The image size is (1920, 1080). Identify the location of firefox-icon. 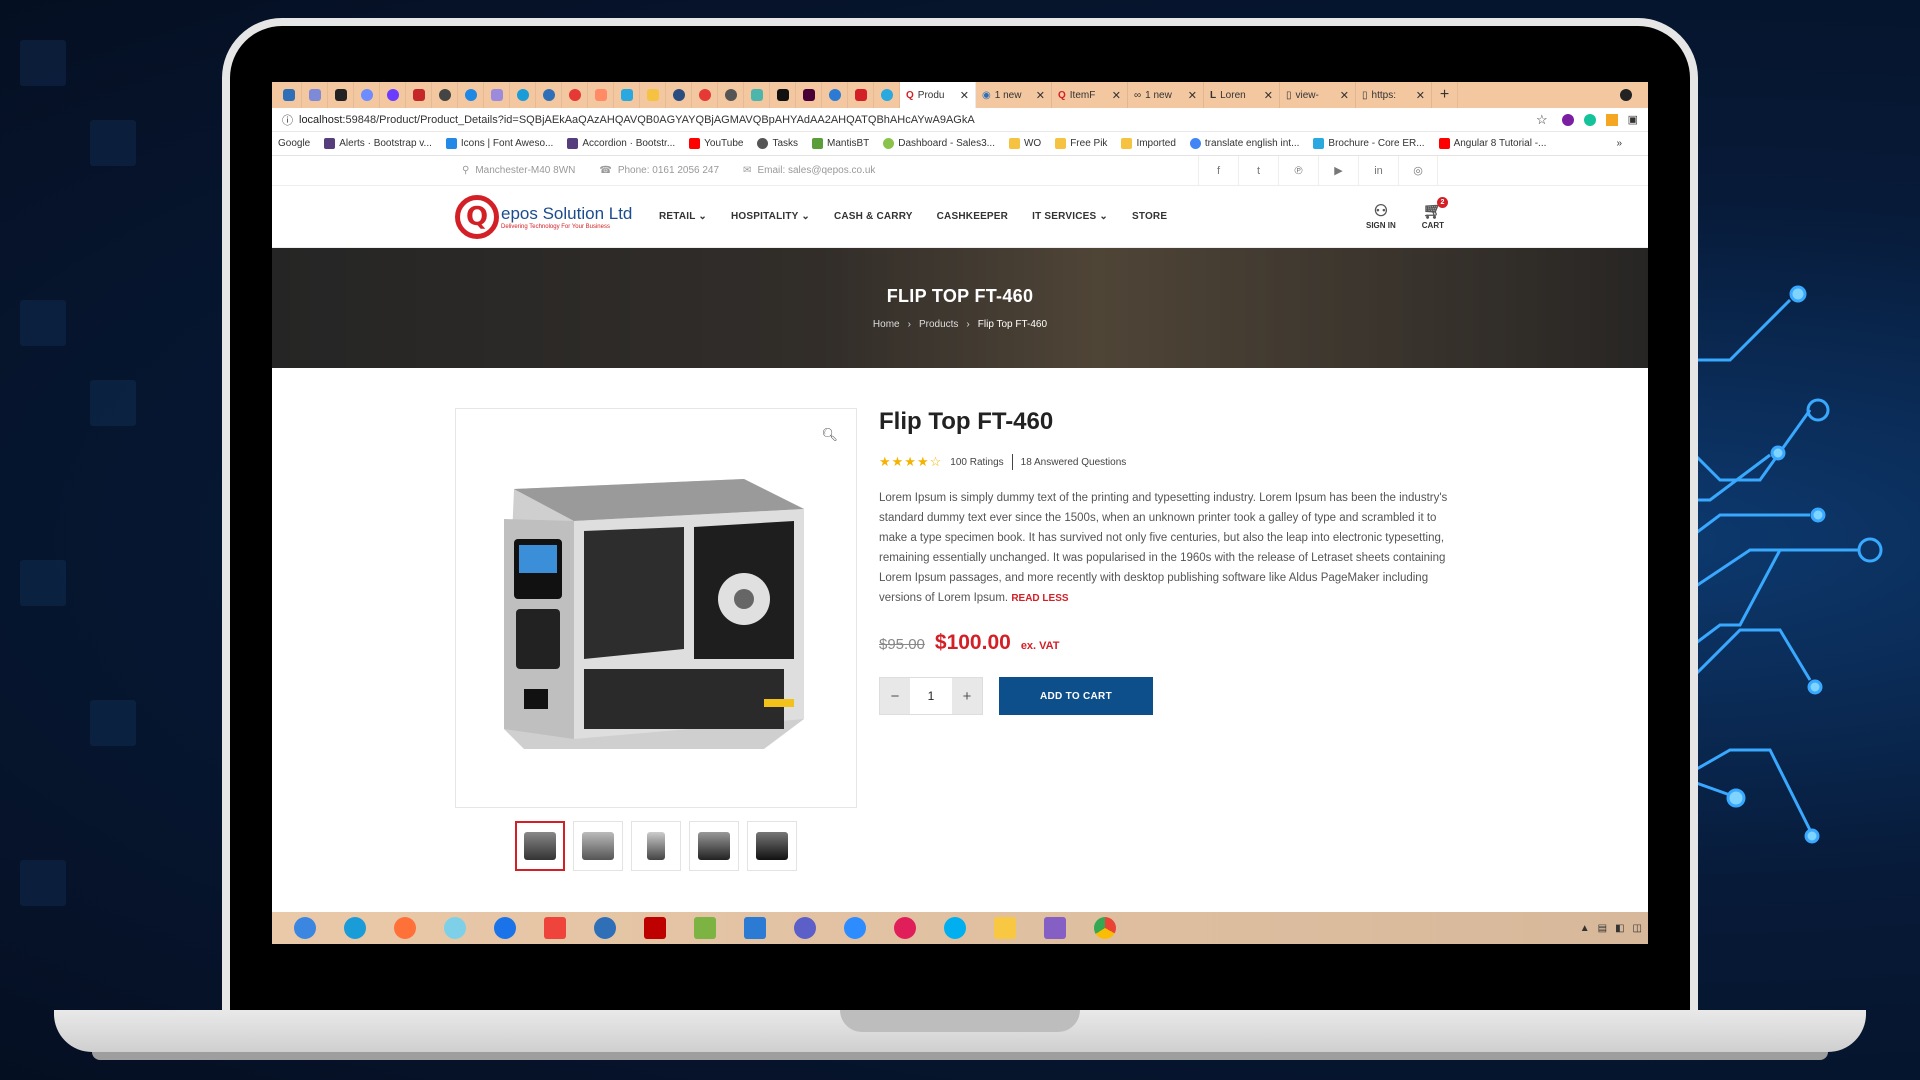
(405, 928).